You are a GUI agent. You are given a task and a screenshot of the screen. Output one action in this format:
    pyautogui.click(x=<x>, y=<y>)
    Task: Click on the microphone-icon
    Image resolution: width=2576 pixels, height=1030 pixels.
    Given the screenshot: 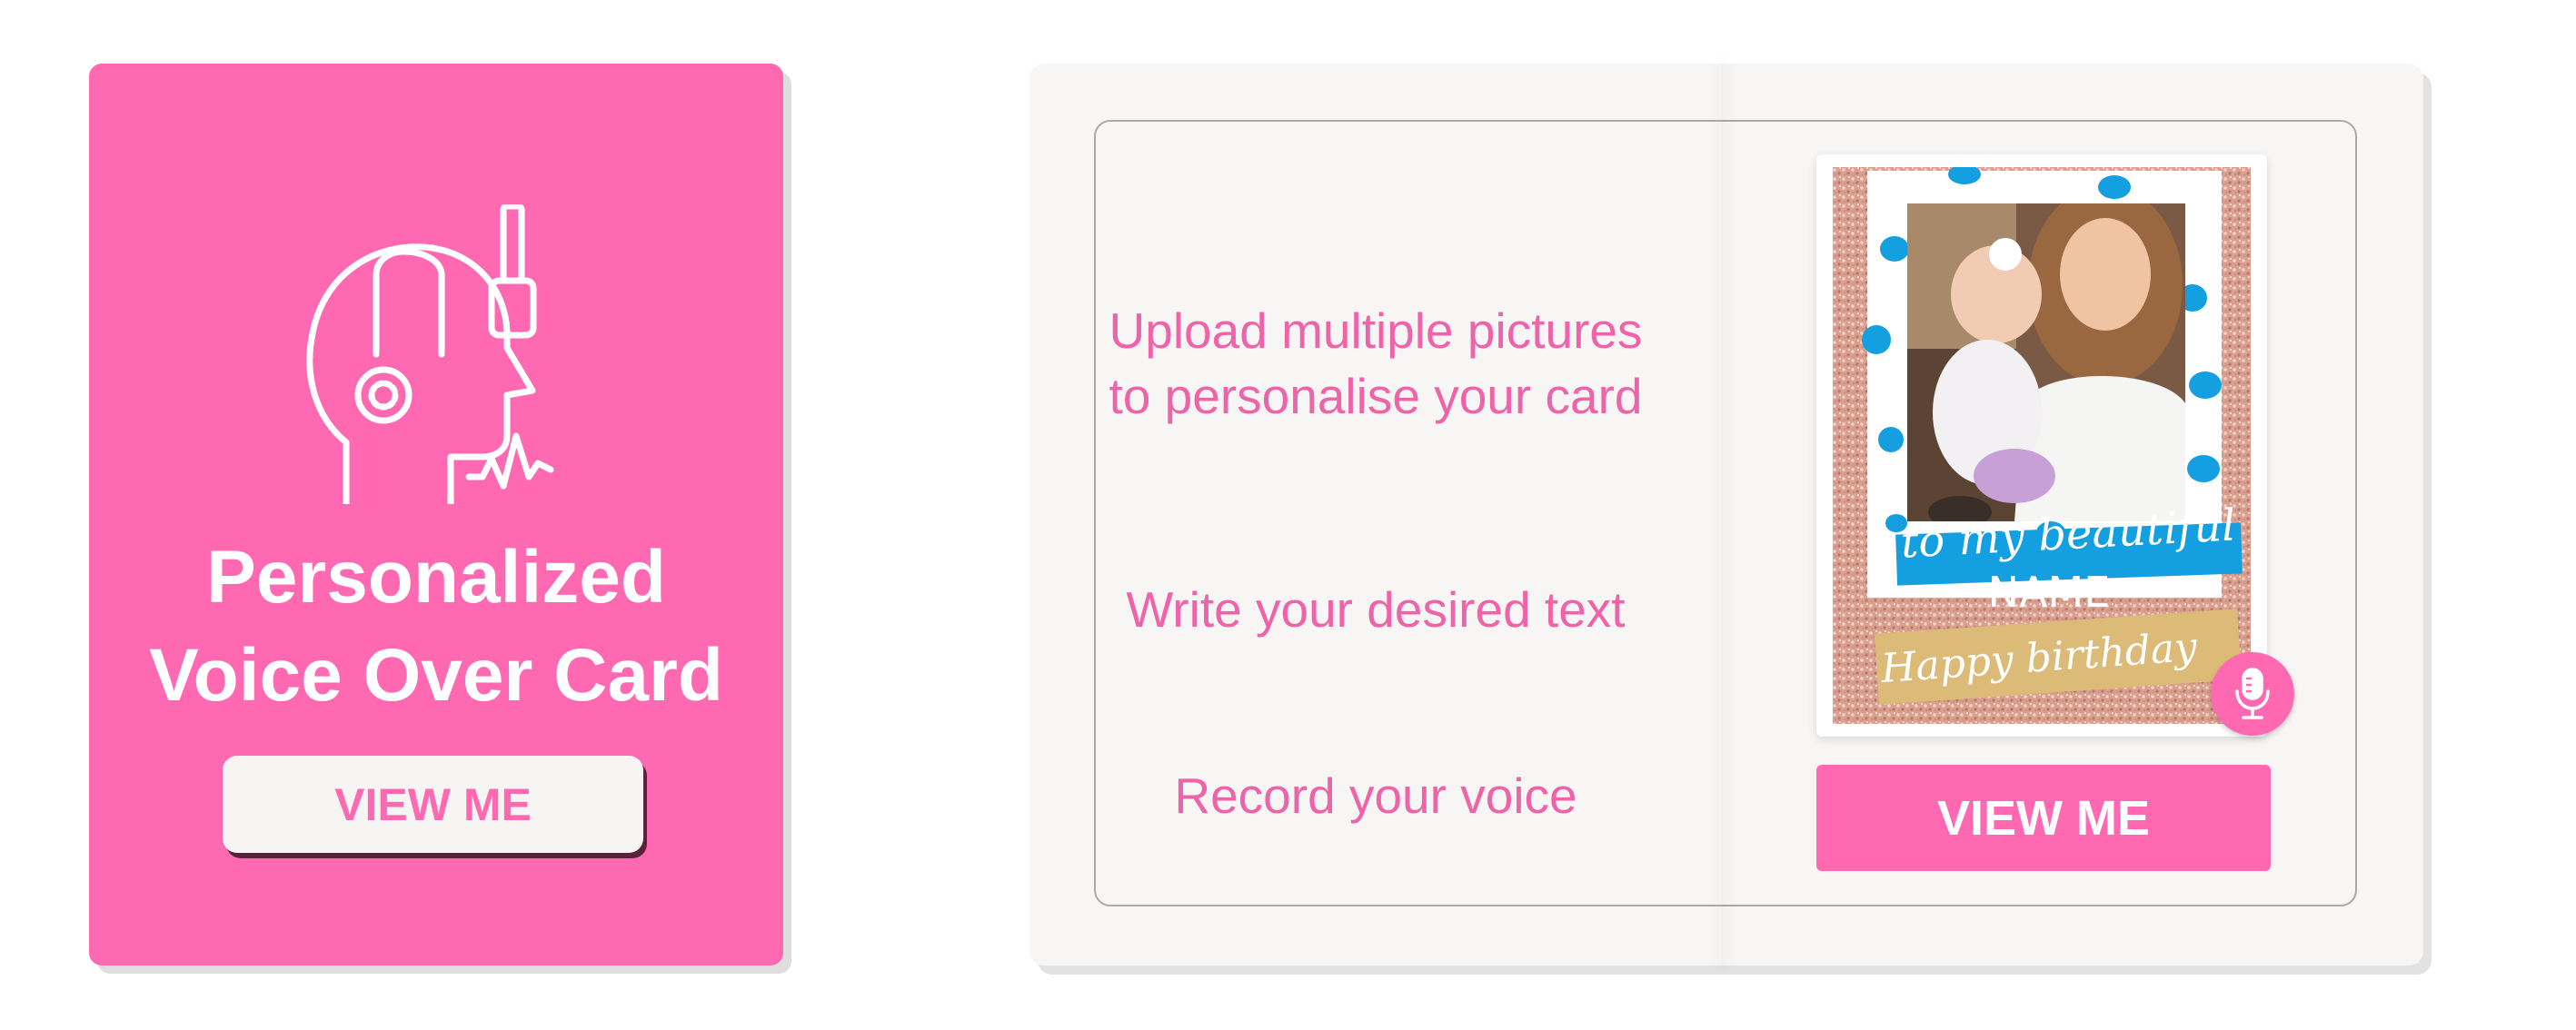 What is the action you would take?
    pyautogui.click(x=2253, y=693)
    